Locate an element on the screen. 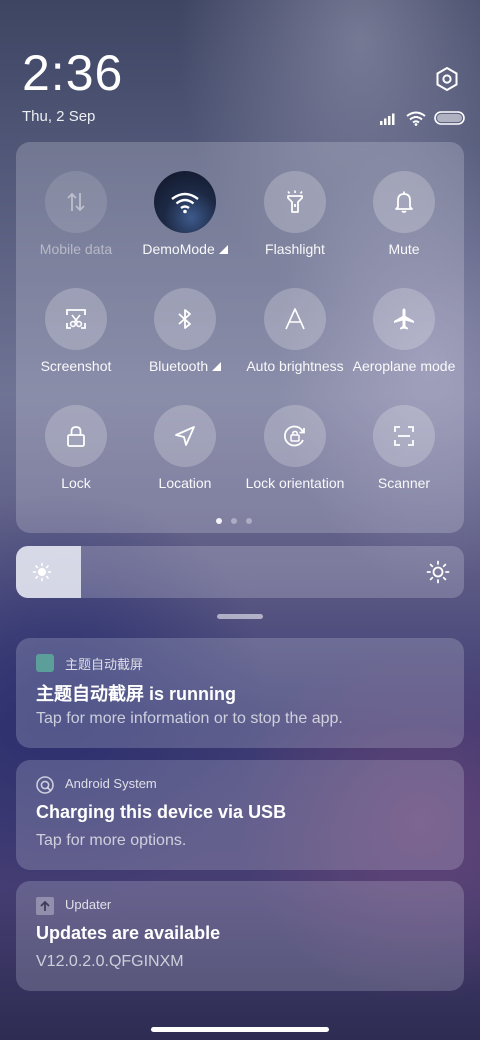 Image resolution: width=480 pixels, height=1040 pixels. aeroplane-mode-button is located at coordinates (404, 319).